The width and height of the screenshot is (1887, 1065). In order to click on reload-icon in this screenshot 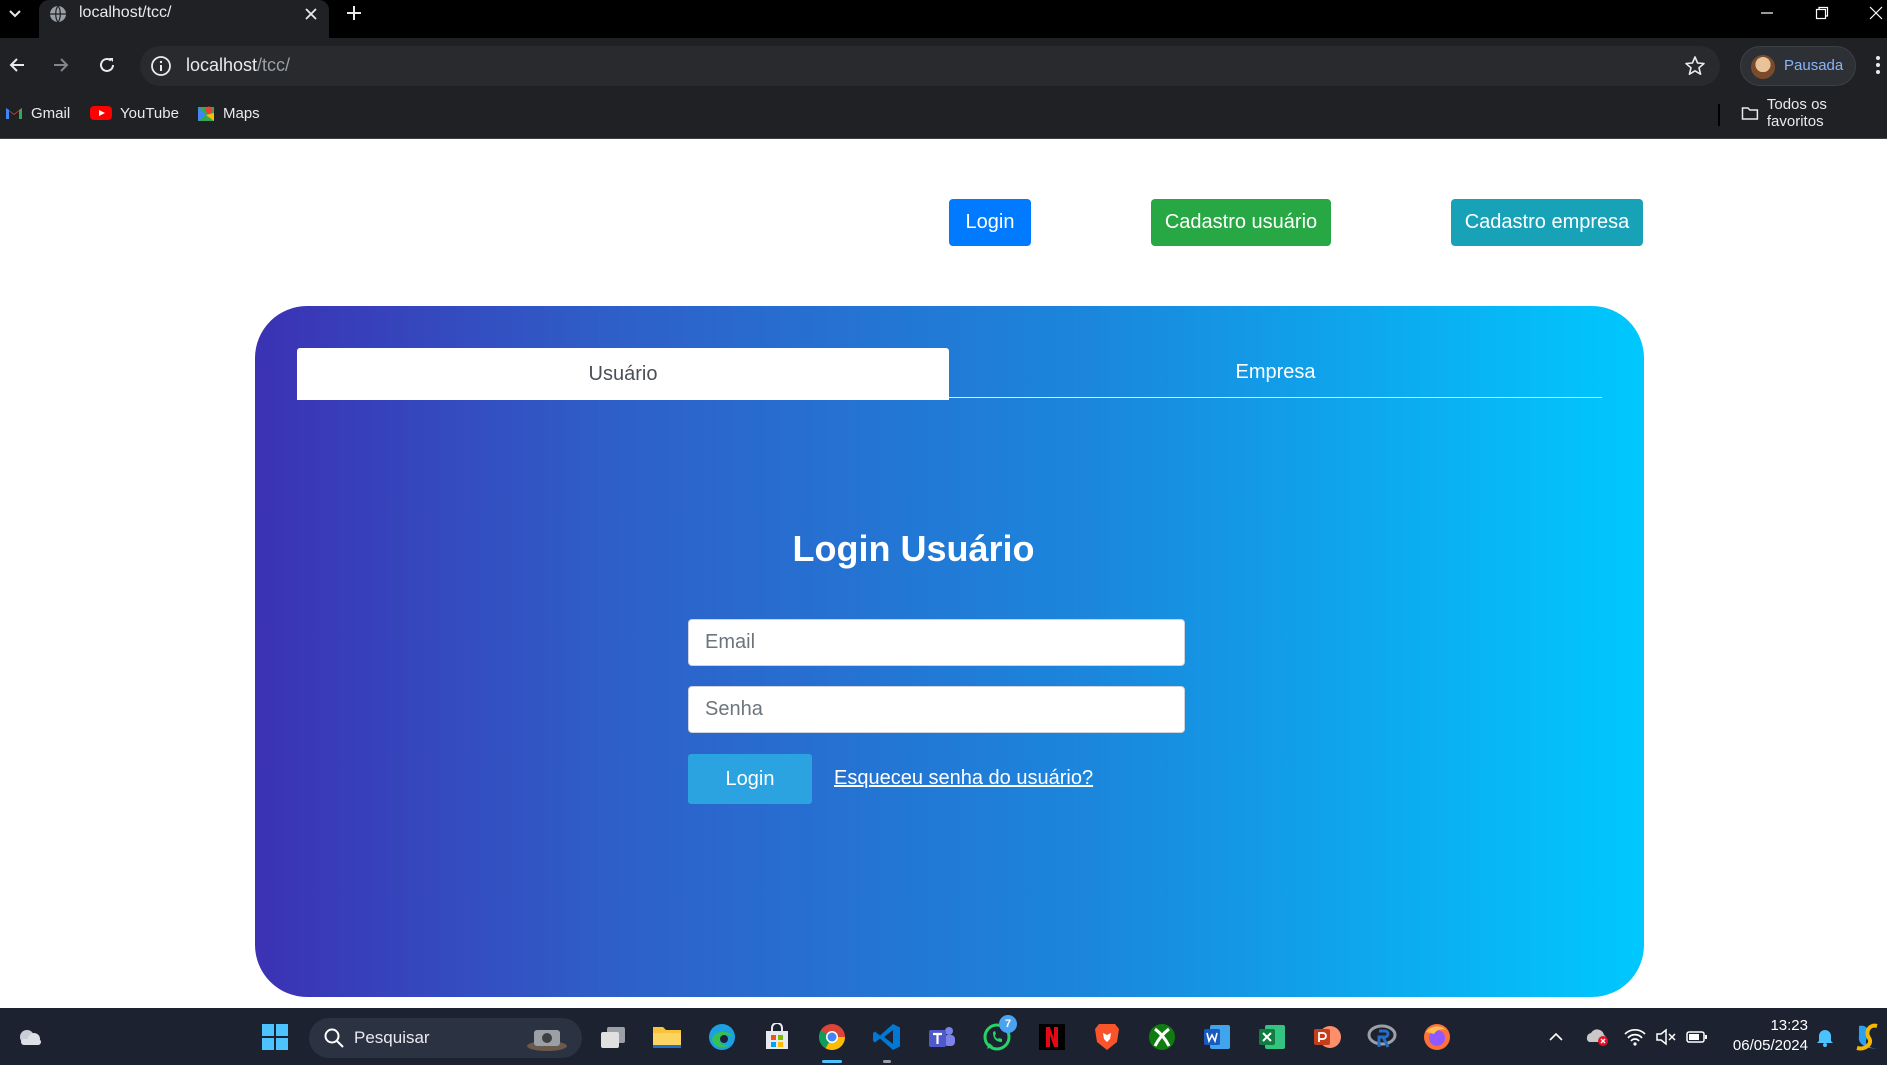, I will do `click(107, 64)`.